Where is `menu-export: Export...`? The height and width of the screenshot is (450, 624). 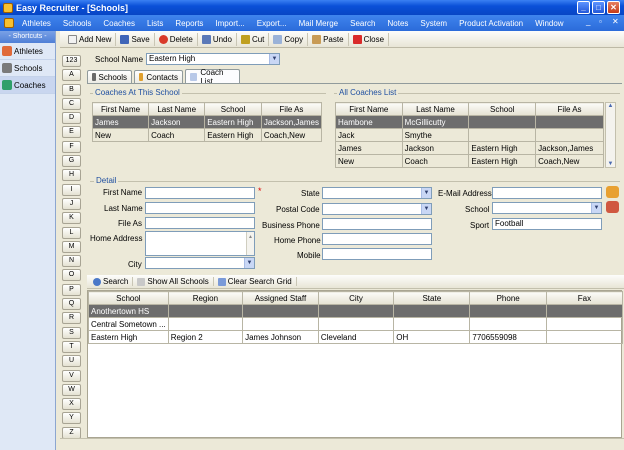 menu-export: Export... is located at coordinates (272, 23).